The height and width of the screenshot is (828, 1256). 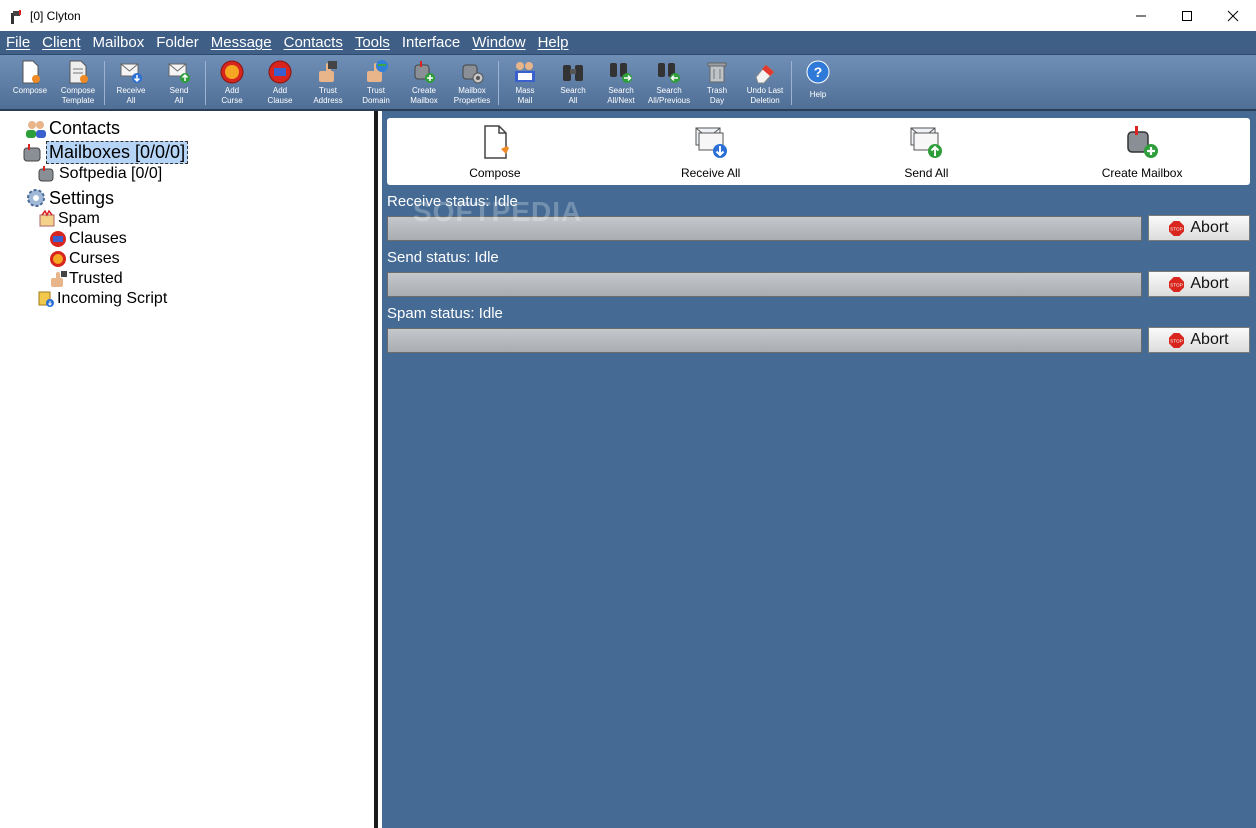 What do you see at coordinates (1199, 284) in the screenshot?
I see `abort-send-button: STOP Abort` at bounding box center [1199, 284].